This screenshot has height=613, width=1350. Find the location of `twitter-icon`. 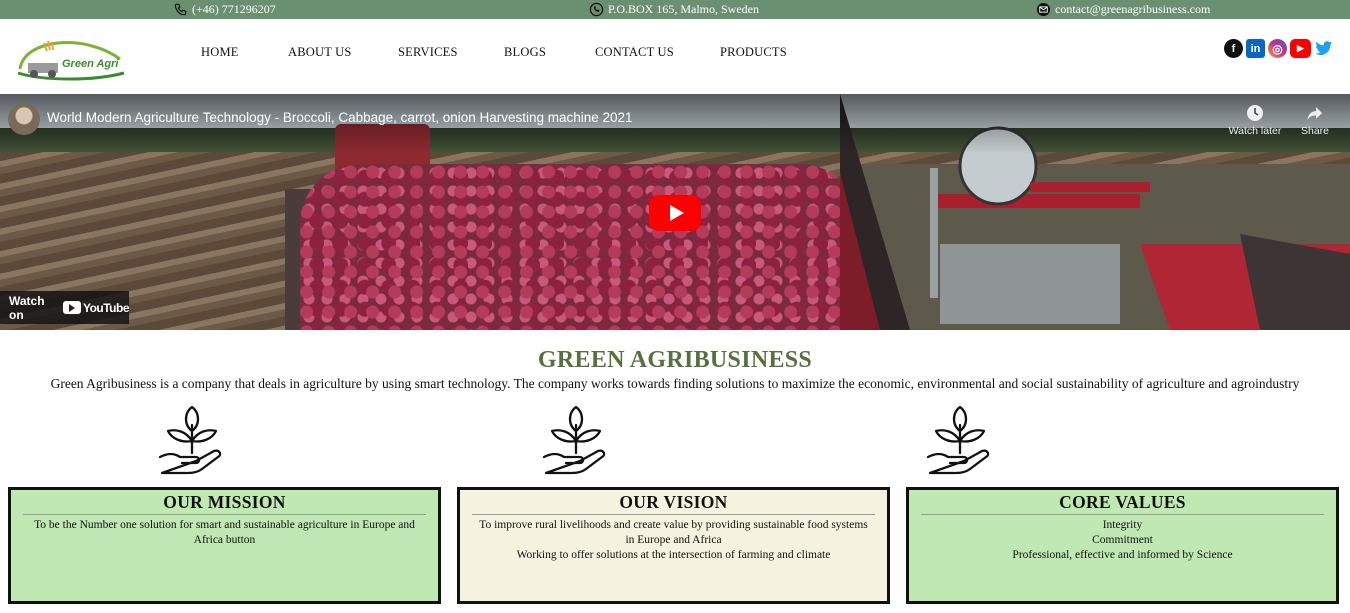

twitter-icon is located at coordinates (1323, 48).